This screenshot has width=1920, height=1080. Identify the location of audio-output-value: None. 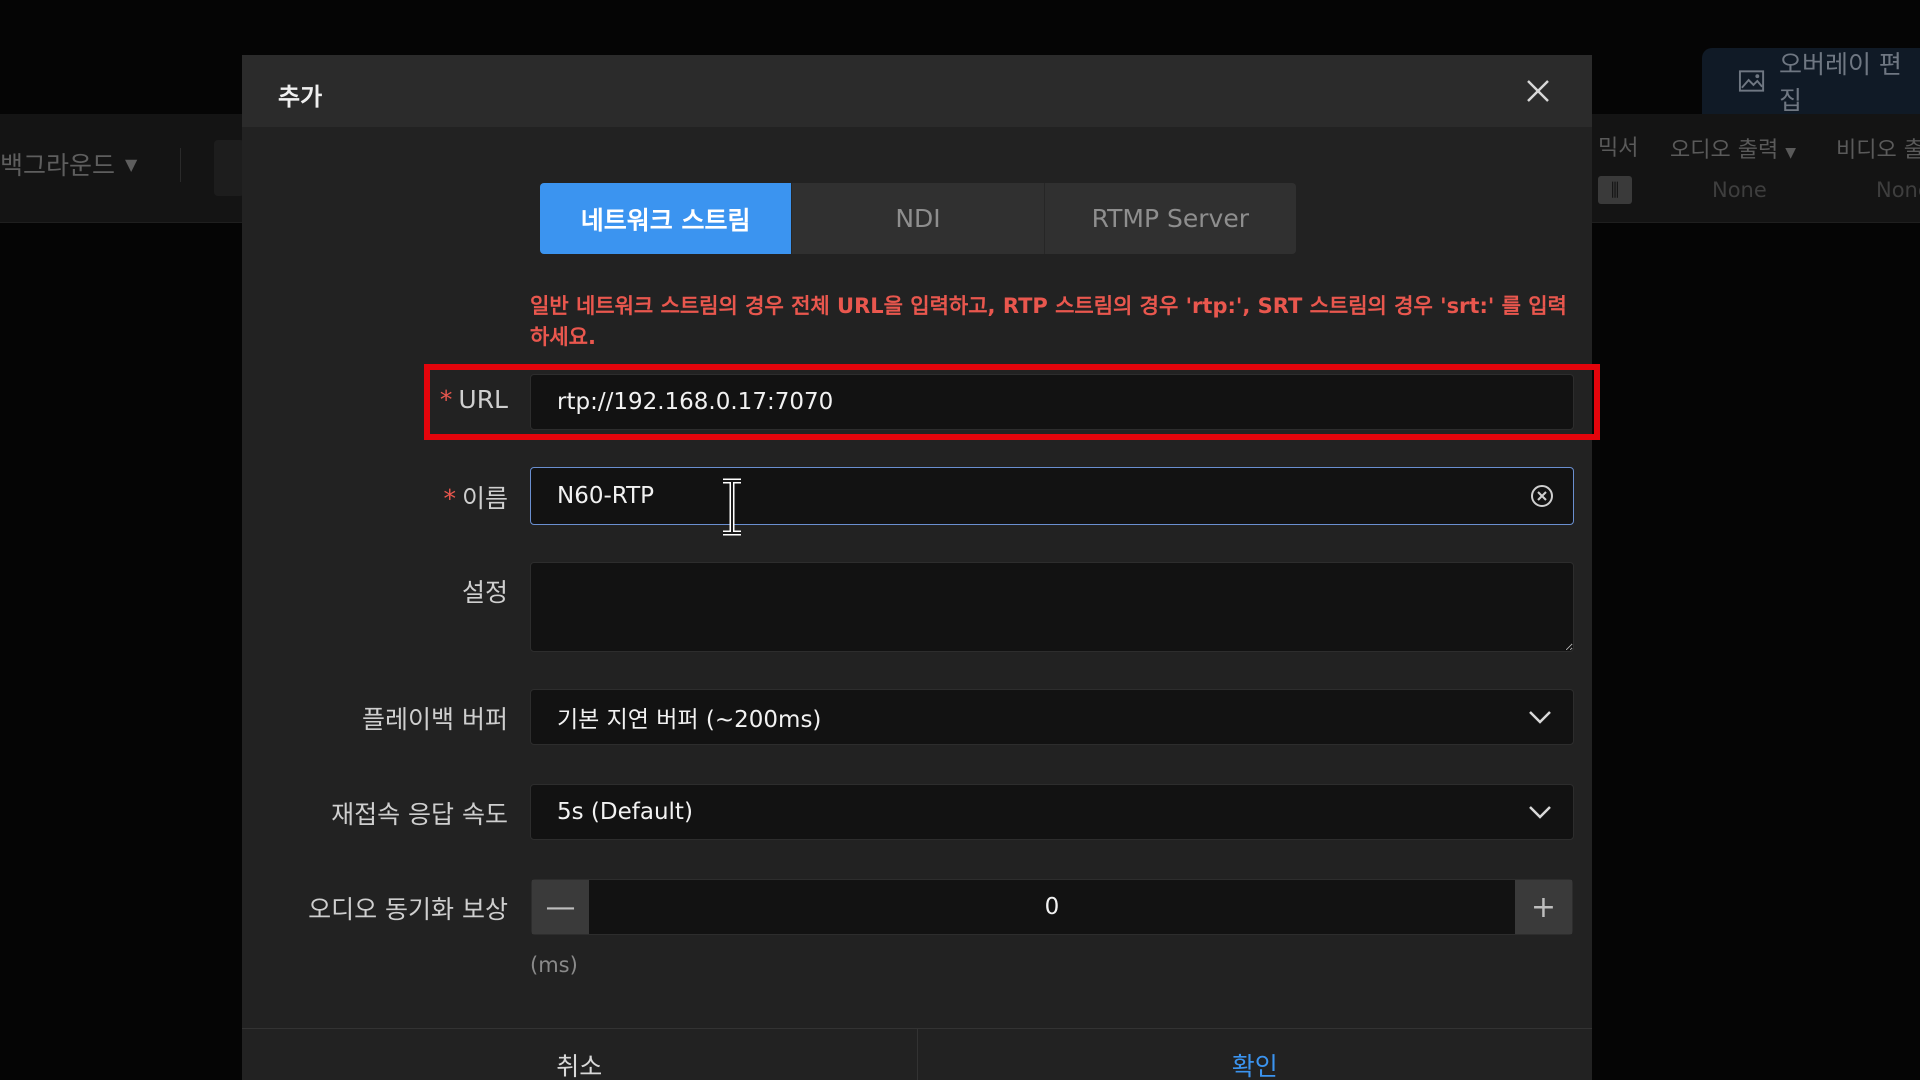
(1739, 190).